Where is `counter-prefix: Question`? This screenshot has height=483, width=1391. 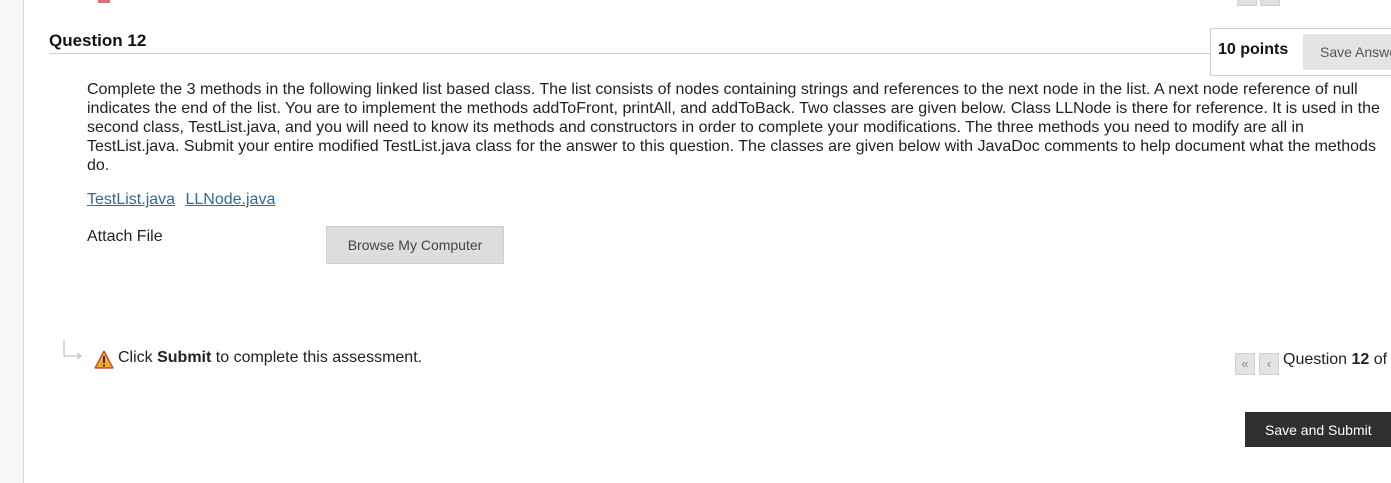 counter-prefix: Question is located at coordinates (1317, 359).